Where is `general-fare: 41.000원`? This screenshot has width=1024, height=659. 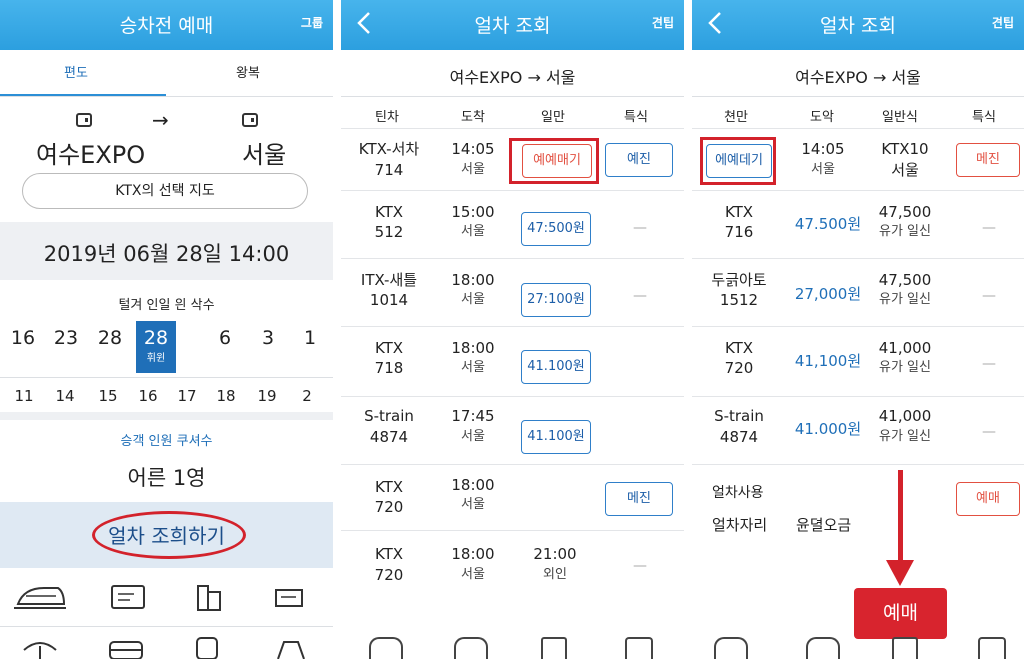
general-fare: 41.000원 is located at coordinates (828, 428).